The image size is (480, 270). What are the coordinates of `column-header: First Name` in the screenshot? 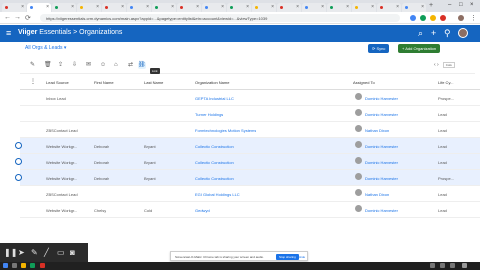 It's located at (104, 82).